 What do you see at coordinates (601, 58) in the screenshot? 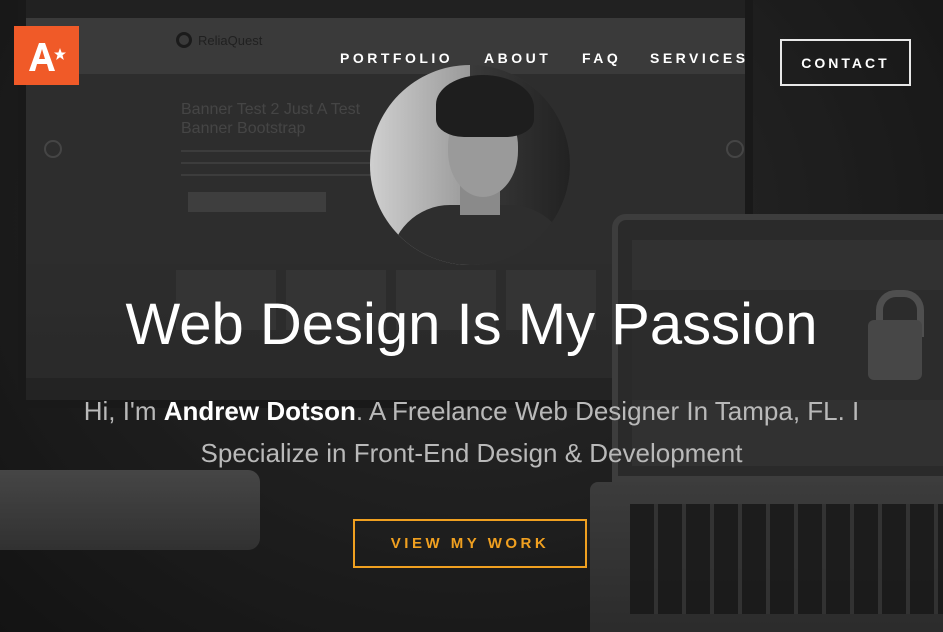
I see `nav-link-faq: FAQ` at bounding box center [601, 58].